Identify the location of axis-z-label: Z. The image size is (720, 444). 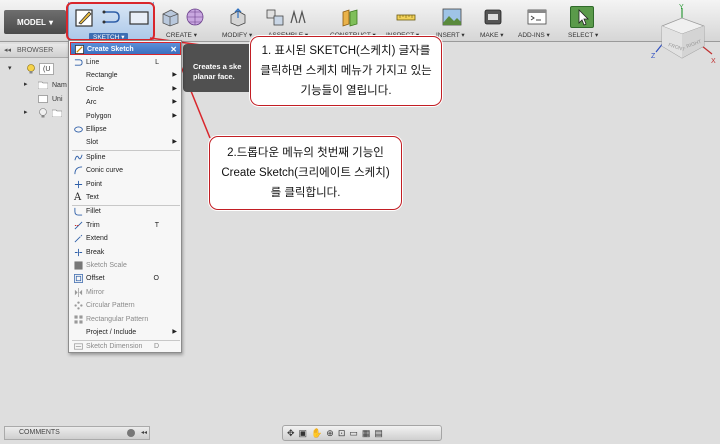
(653, 56).